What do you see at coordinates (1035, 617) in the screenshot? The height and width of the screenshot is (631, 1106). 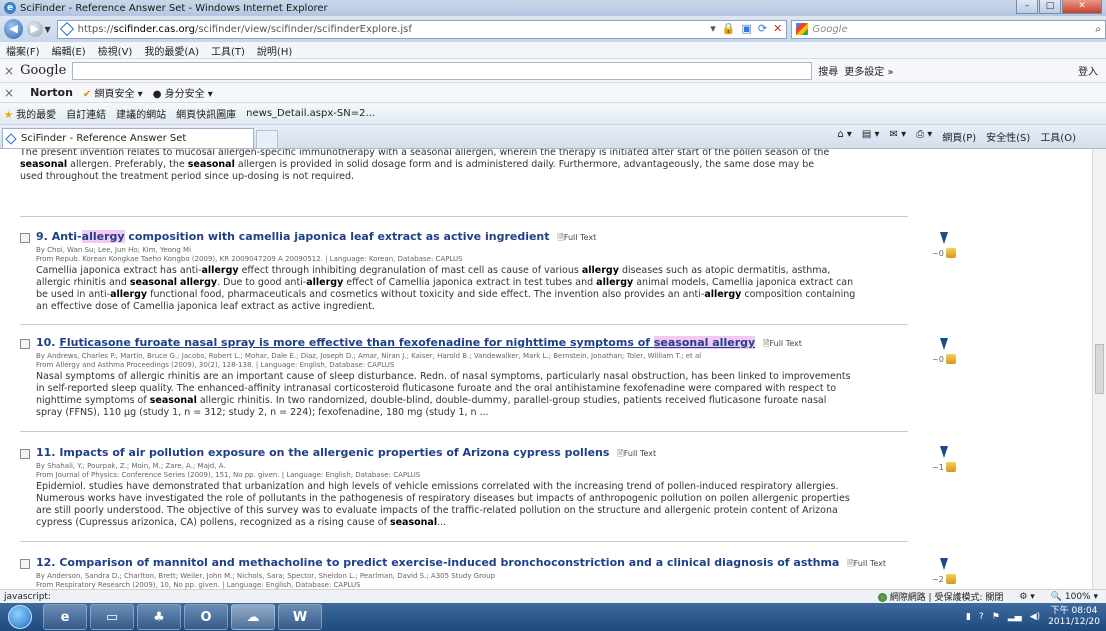 I see `volume-icon: ◀)` at bounding box center [1035, 617].